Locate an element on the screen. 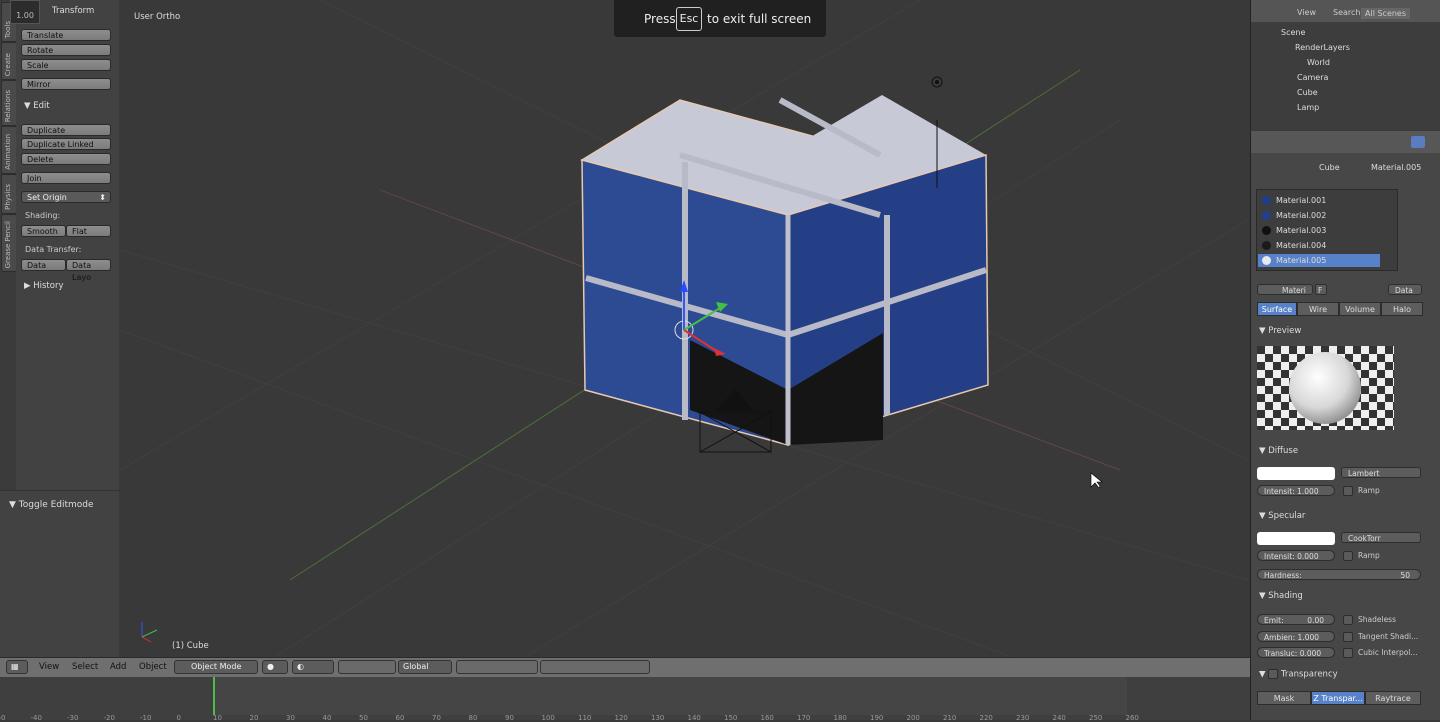  timeline-tick: -10 is located at coordinates (146, 718).